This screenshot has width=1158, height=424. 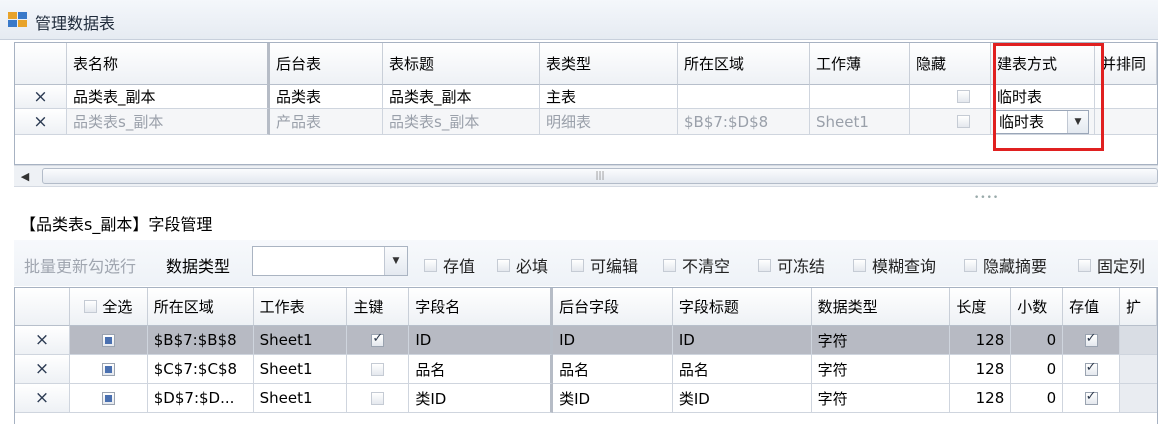 I want to click on col-header-sheet: 工作表, so click(x=300, y=307).